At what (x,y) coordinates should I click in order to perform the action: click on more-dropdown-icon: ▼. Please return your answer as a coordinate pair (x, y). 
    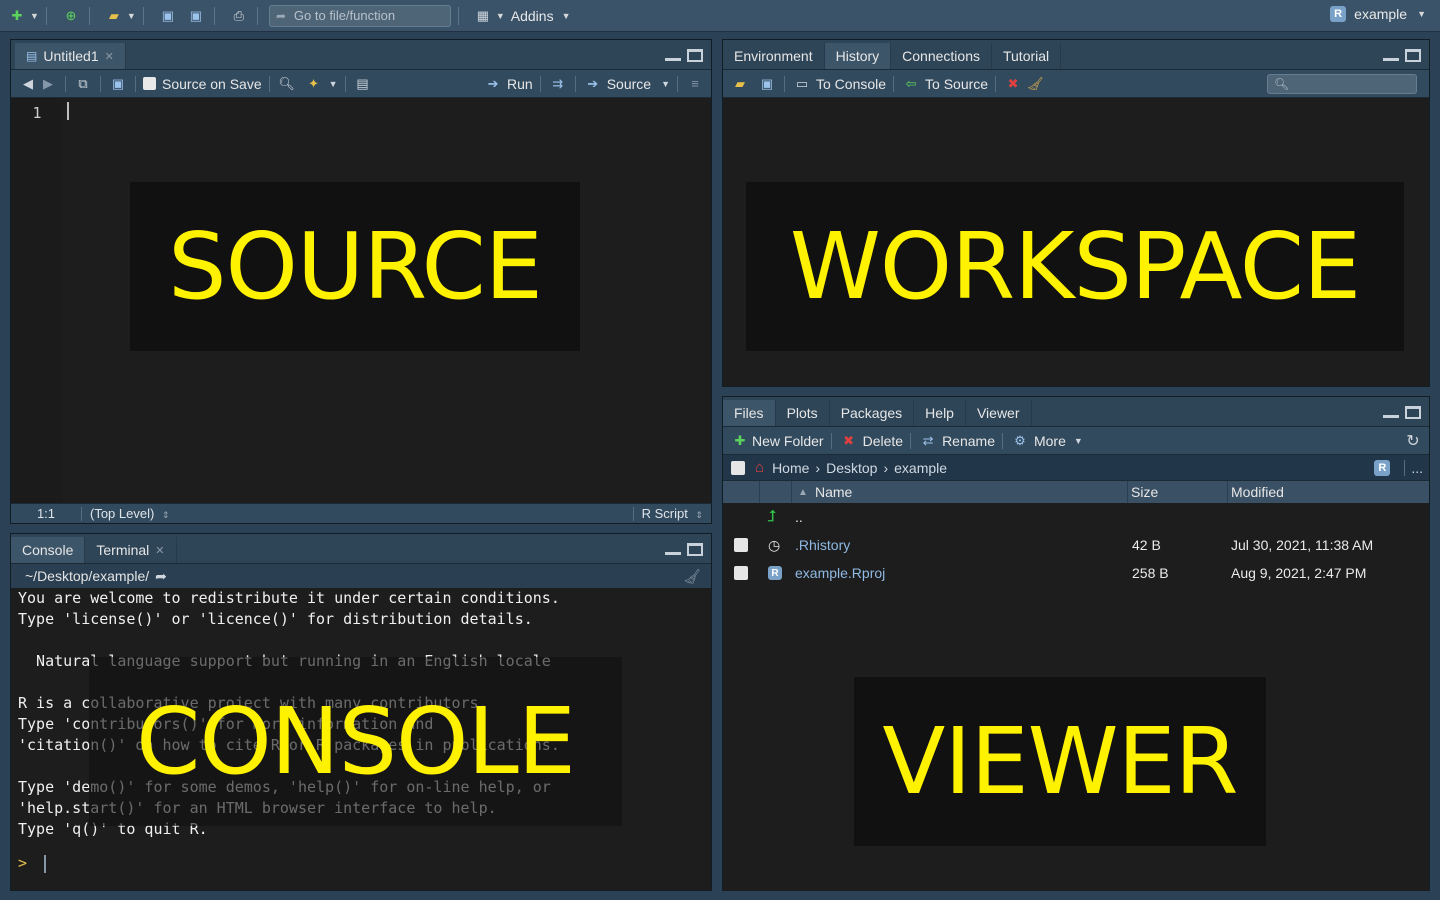
    Looking at the image, I should click on (1078, 441).